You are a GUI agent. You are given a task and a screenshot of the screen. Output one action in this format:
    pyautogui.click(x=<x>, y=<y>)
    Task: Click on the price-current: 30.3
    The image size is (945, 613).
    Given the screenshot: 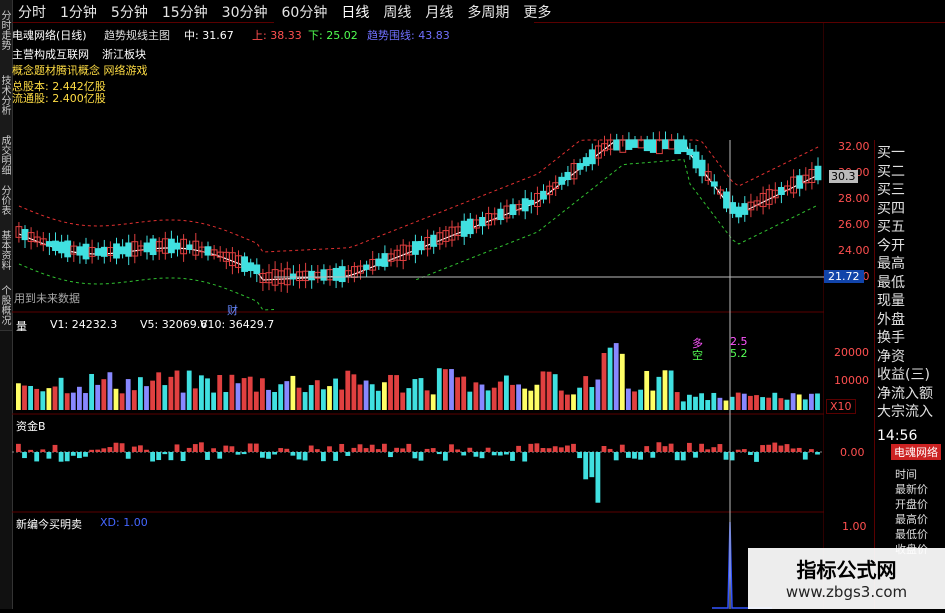 What is the action you would take?
    pyautogui.click(x=843, y=176)
    